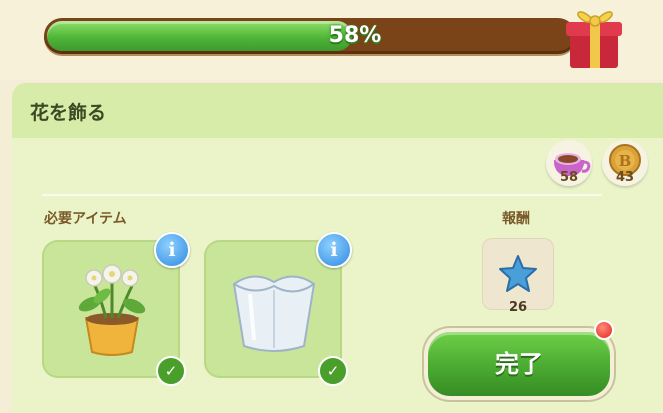  Describe the element at coordinates (625, 177) in the screenshot. I see `coin-count: 43` at that location.